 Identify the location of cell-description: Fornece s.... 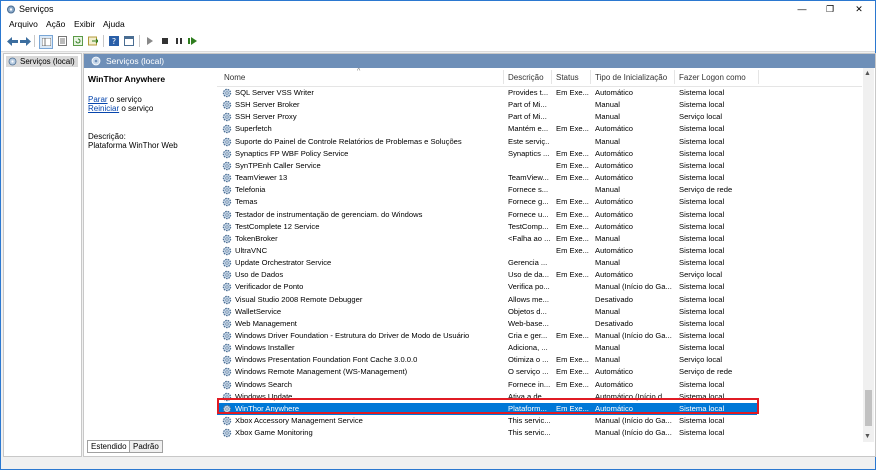
(528, 190).